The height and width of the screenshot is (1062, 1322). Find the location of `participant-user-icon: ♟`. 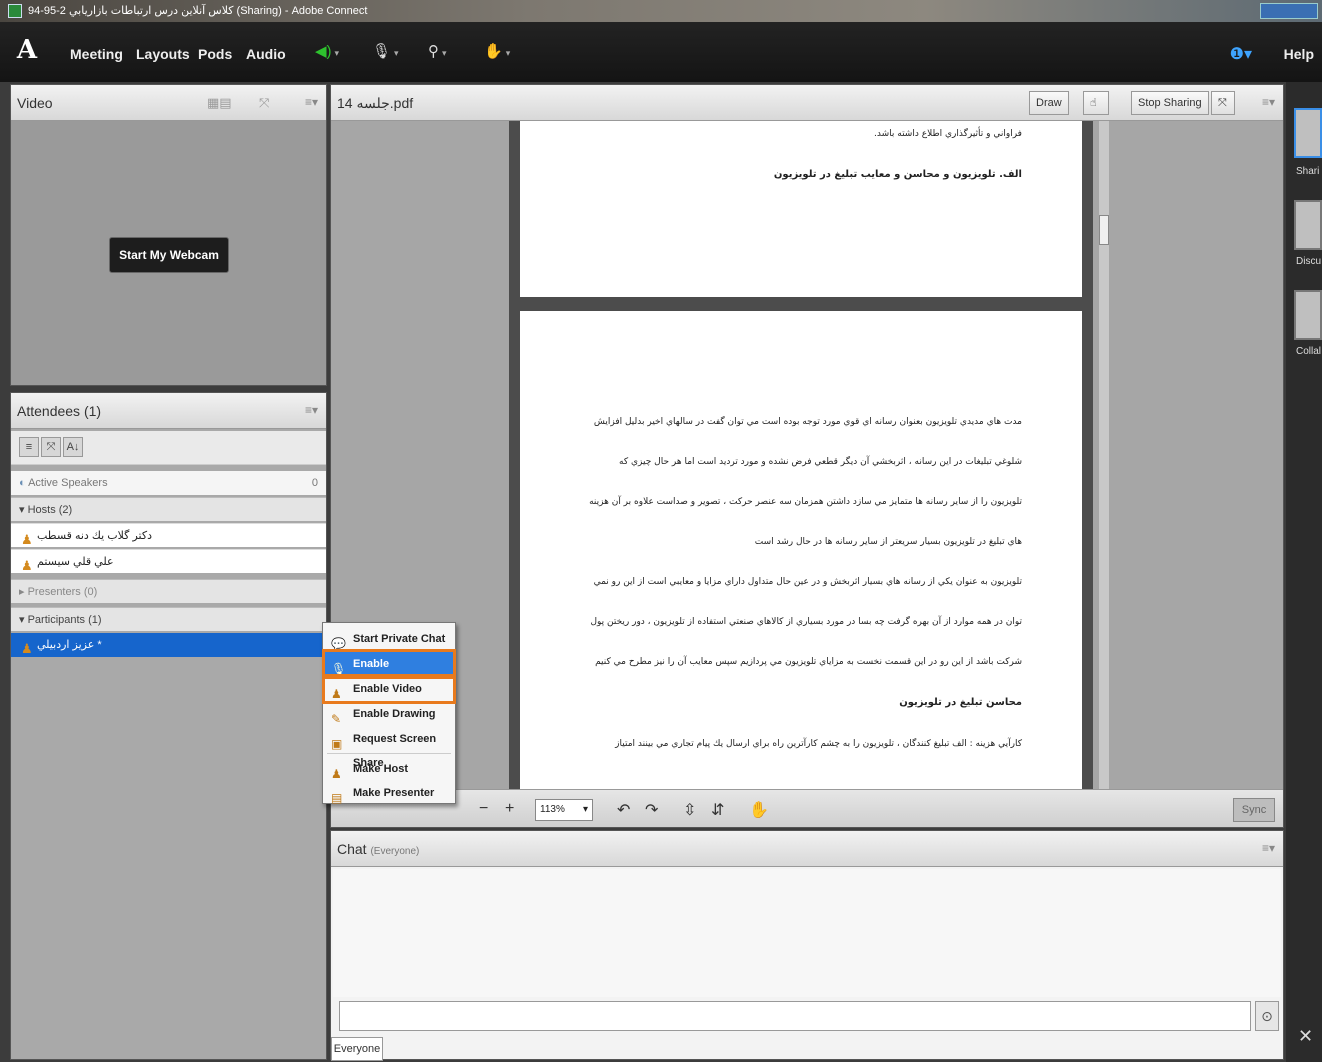

participant-user-icon: ♟ is located at coordinates (27, 648).